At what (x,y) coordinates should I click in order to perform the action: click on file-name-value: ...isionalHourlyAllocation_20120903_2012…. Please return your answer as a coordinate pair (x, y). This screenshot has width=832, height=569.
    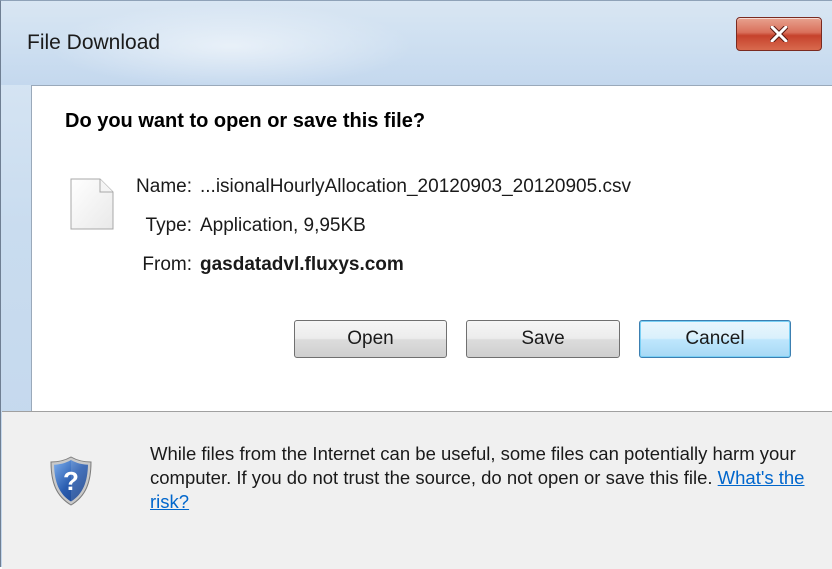
    Looking at the image, I should click on (415, 186).